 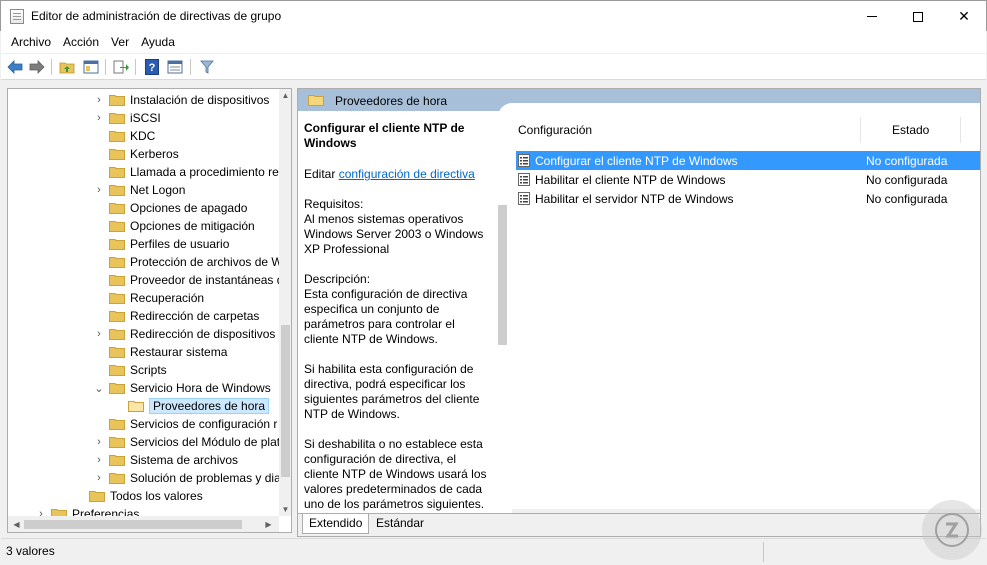 I want to click on description-scrollbar: ▼, so click(x=502, y=353).